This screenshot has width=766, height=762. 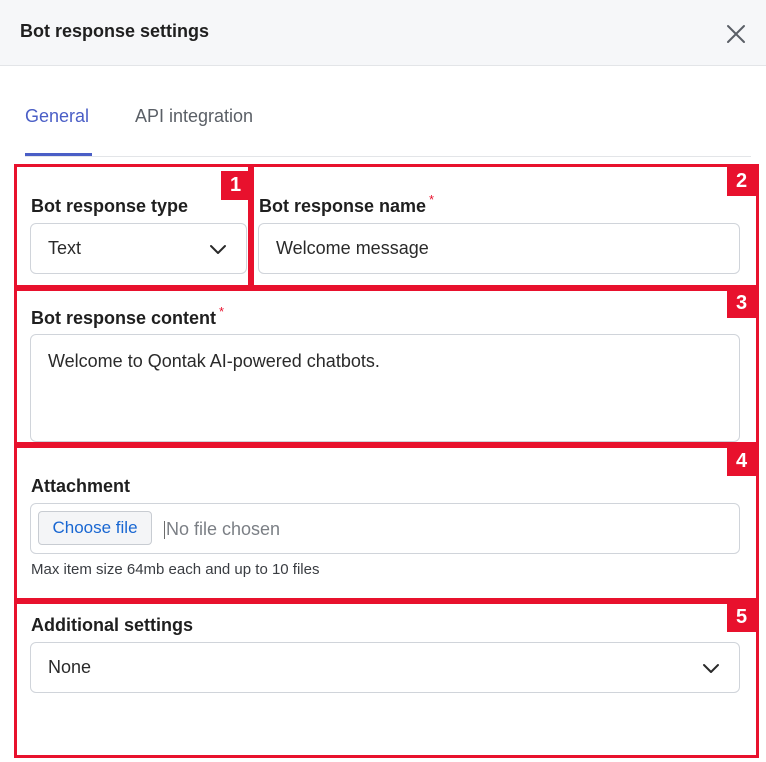 What do you see at coordinates (81, 486) in the screenshot?
I see `attachment-label: Attachment` at bounding box center [81, 486].